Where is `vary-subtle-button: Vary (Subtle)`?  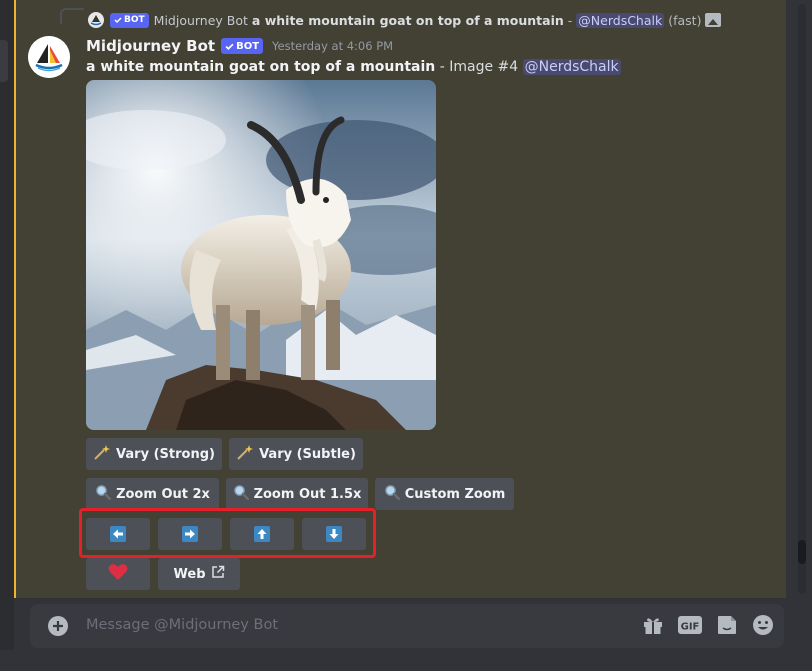 vary-subtle-button: Vary (Subtle) is located at coordinates (296, 454).